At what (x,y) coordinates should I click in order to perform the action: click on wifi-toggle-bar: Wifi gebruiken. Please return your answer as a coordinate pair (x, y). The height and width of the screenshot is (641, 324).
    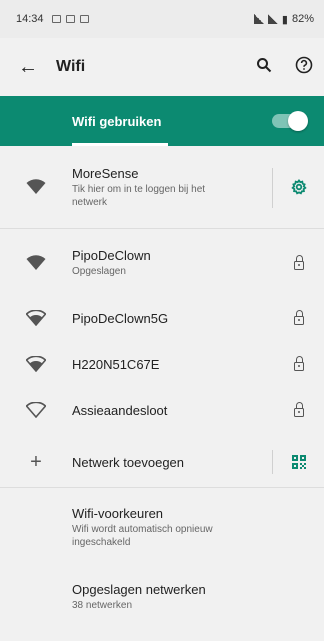
    Looking at the image, I should click on (162, 121).